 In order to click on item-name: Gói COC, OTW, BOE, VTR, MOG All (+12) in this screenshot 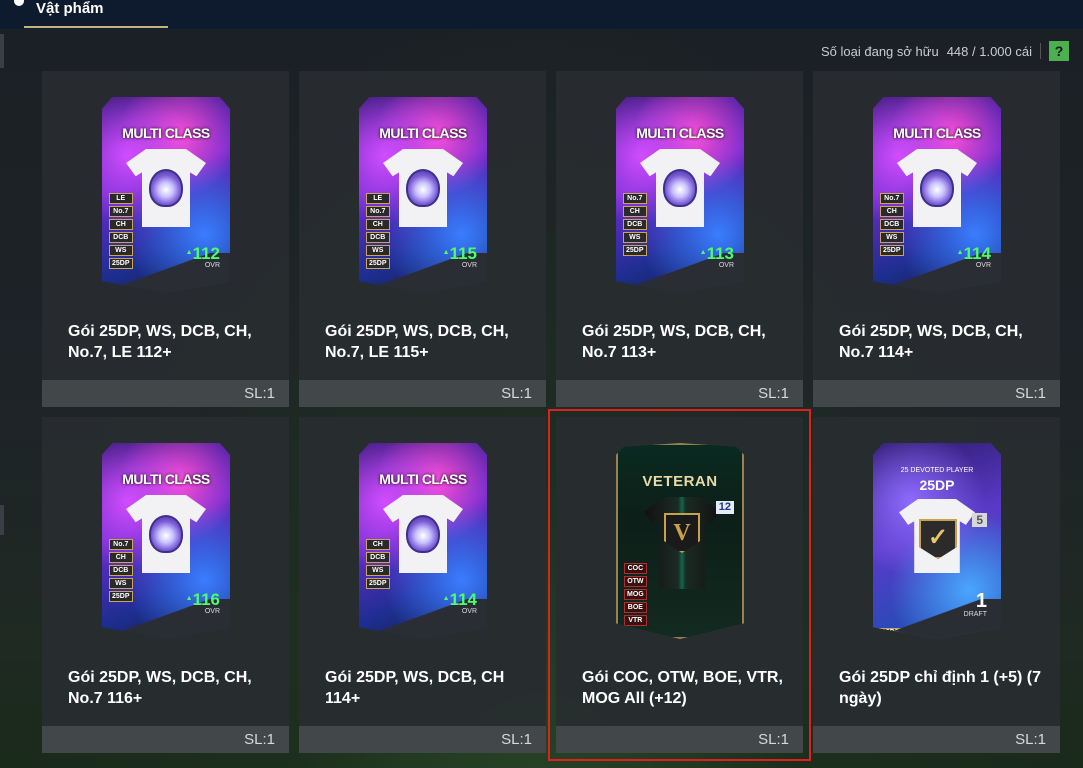, I will do `click(682, 688)`.